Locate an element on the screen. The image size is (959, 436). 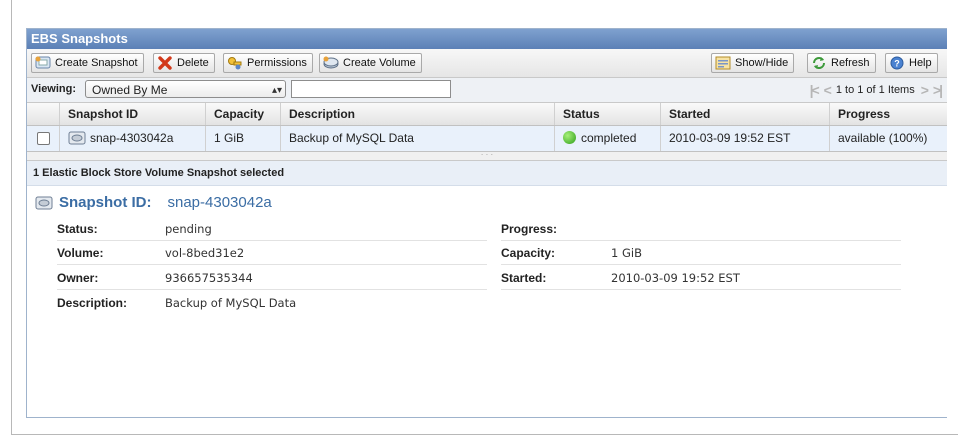
column-started: Started is located at coordinates (744, 114).